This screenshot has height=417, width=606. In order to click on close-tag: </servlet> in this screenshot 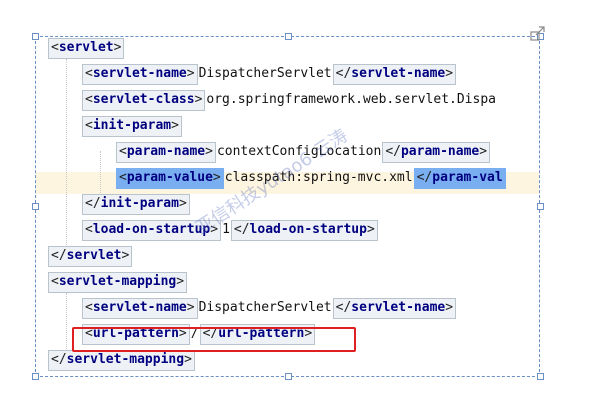, I will do `click(90, 256)`.